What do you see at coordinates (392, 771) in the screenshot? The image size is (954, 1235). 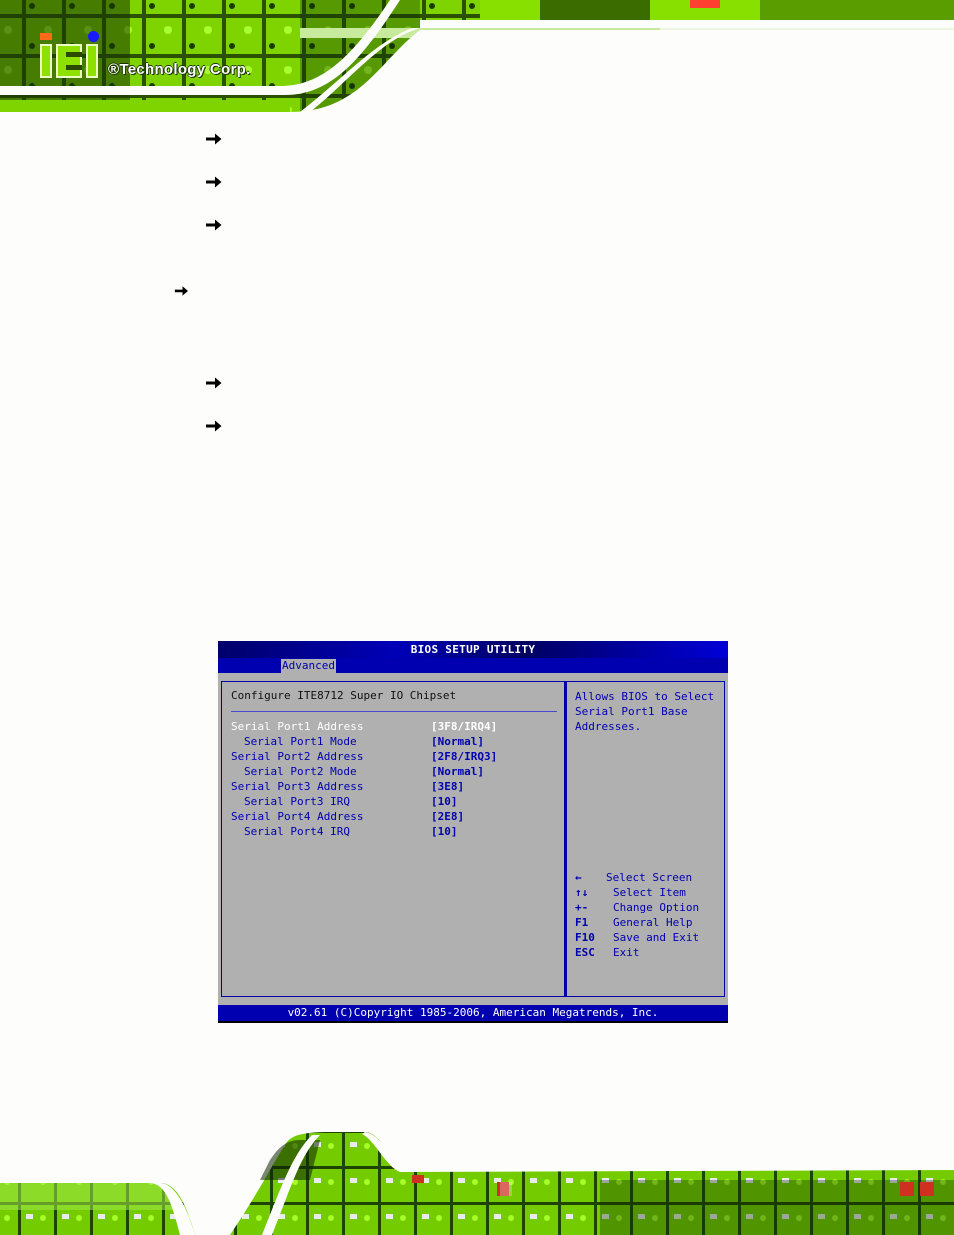 I see `bios-setting-serial-port2-mode: Serial Port2 Mode [Normal]` at bounding box center [392, 771].